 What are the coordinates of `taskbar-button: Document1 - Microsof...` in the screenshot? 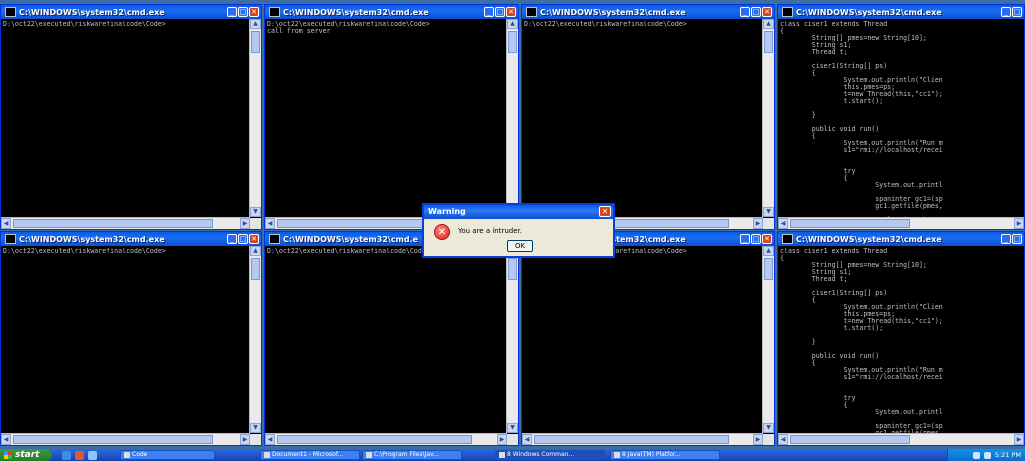 It's located at (310, 455).